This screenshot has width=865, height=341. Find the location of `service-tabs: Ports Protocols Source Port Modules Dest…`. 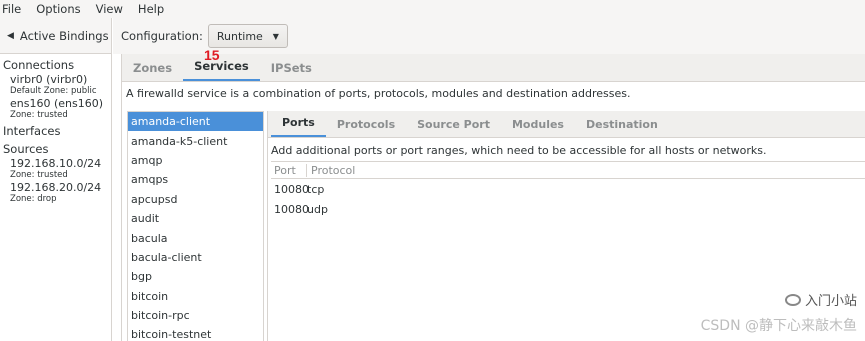

service-tabs: Ports Protocols Source Port Modules Dest… is located at coordinates (566, 124).